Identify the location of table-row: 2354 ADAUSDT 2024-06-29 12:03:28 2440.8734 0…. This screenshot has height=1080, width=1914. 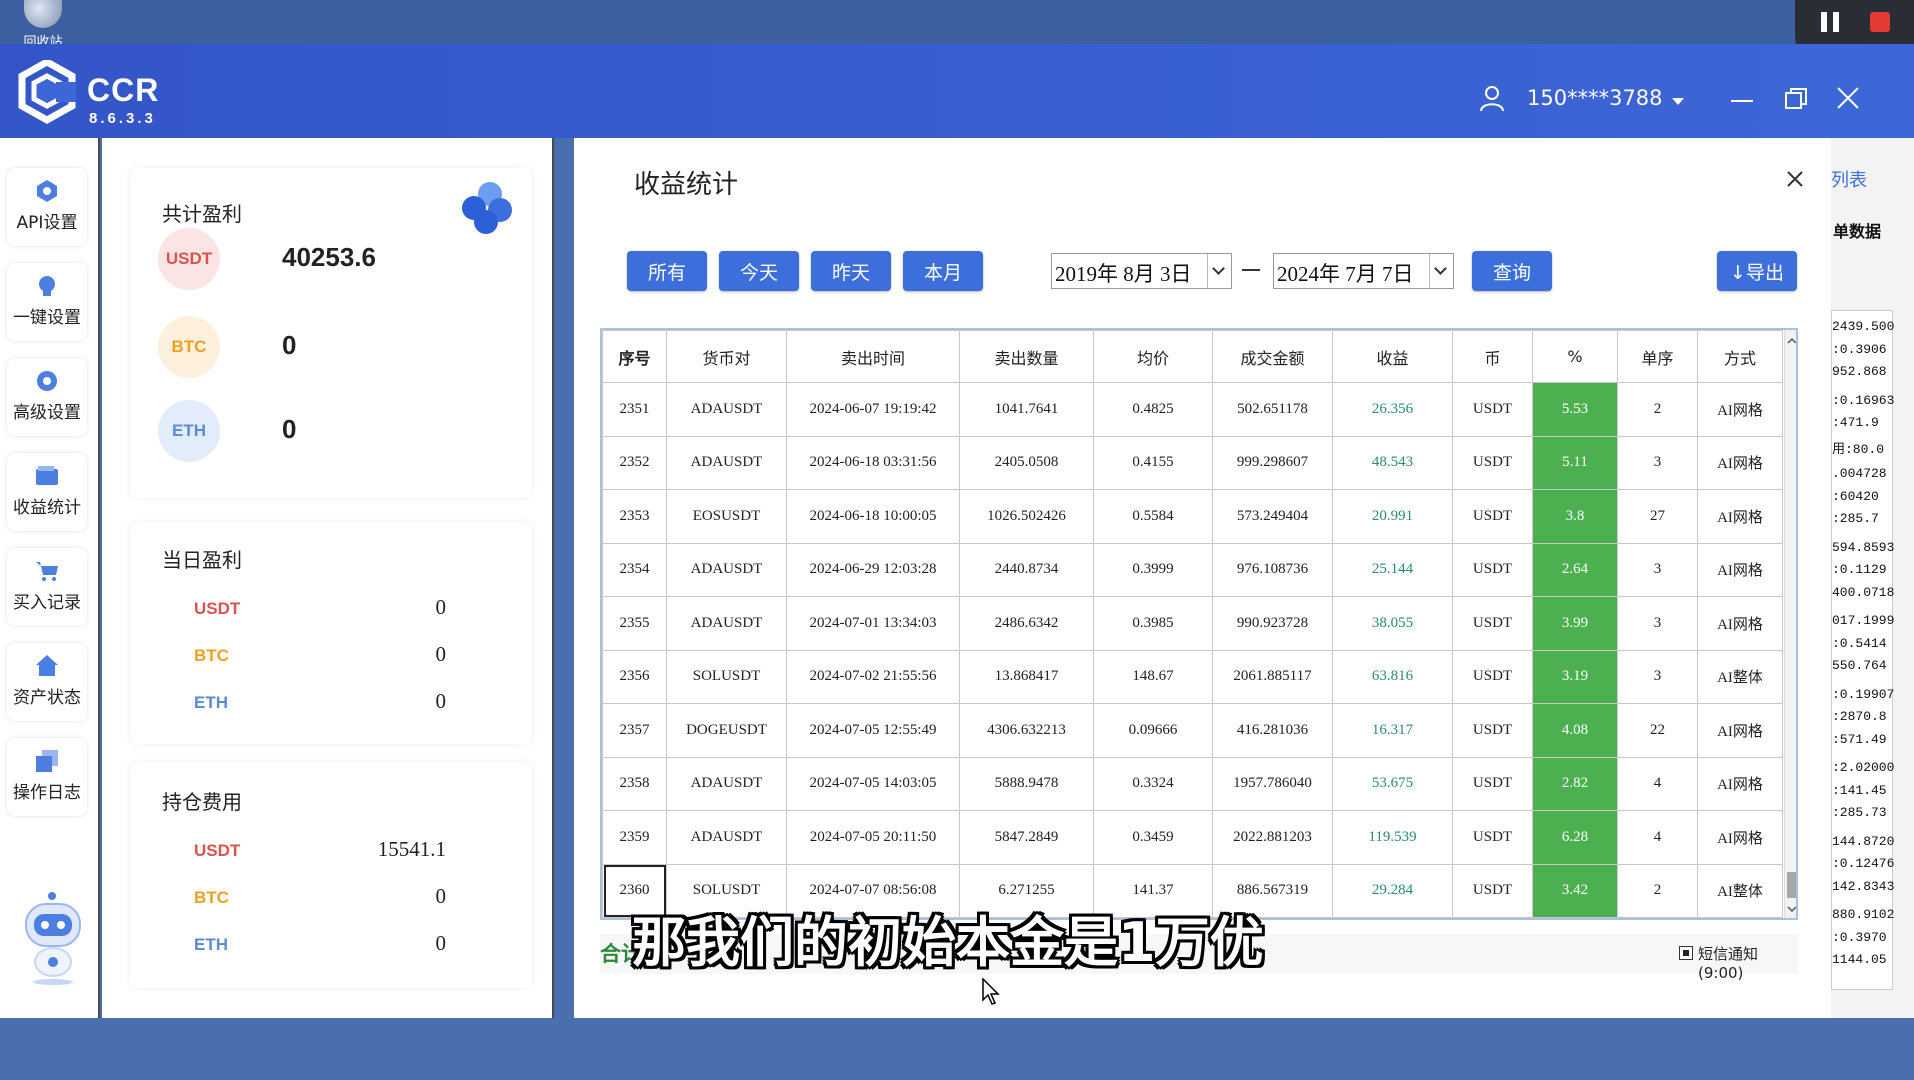
(1192, 569).